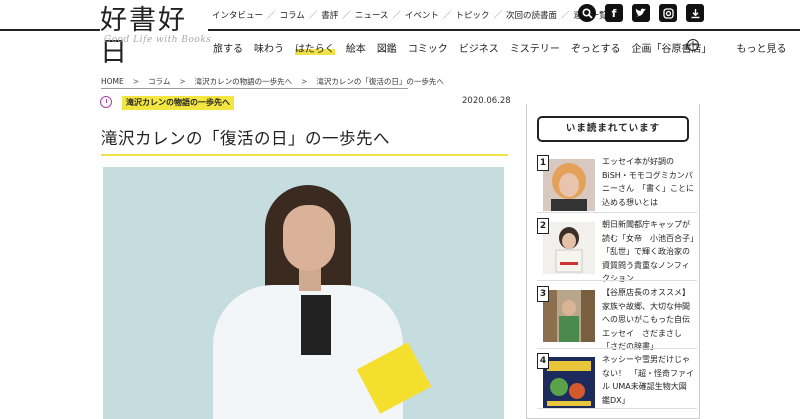 This screenshot has height=419, width=800. What do you see at coordinates (695, 13) in the screenshot?
I see `bookmark-icon` at bounding box center [695, 13].